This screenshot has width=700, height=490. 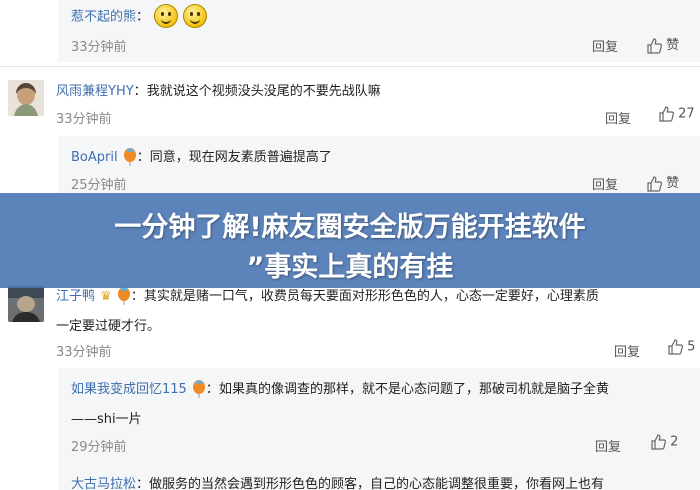 I want to click on comment-text-continued: 一定要过硬才行。, so click(x=108, y=326).